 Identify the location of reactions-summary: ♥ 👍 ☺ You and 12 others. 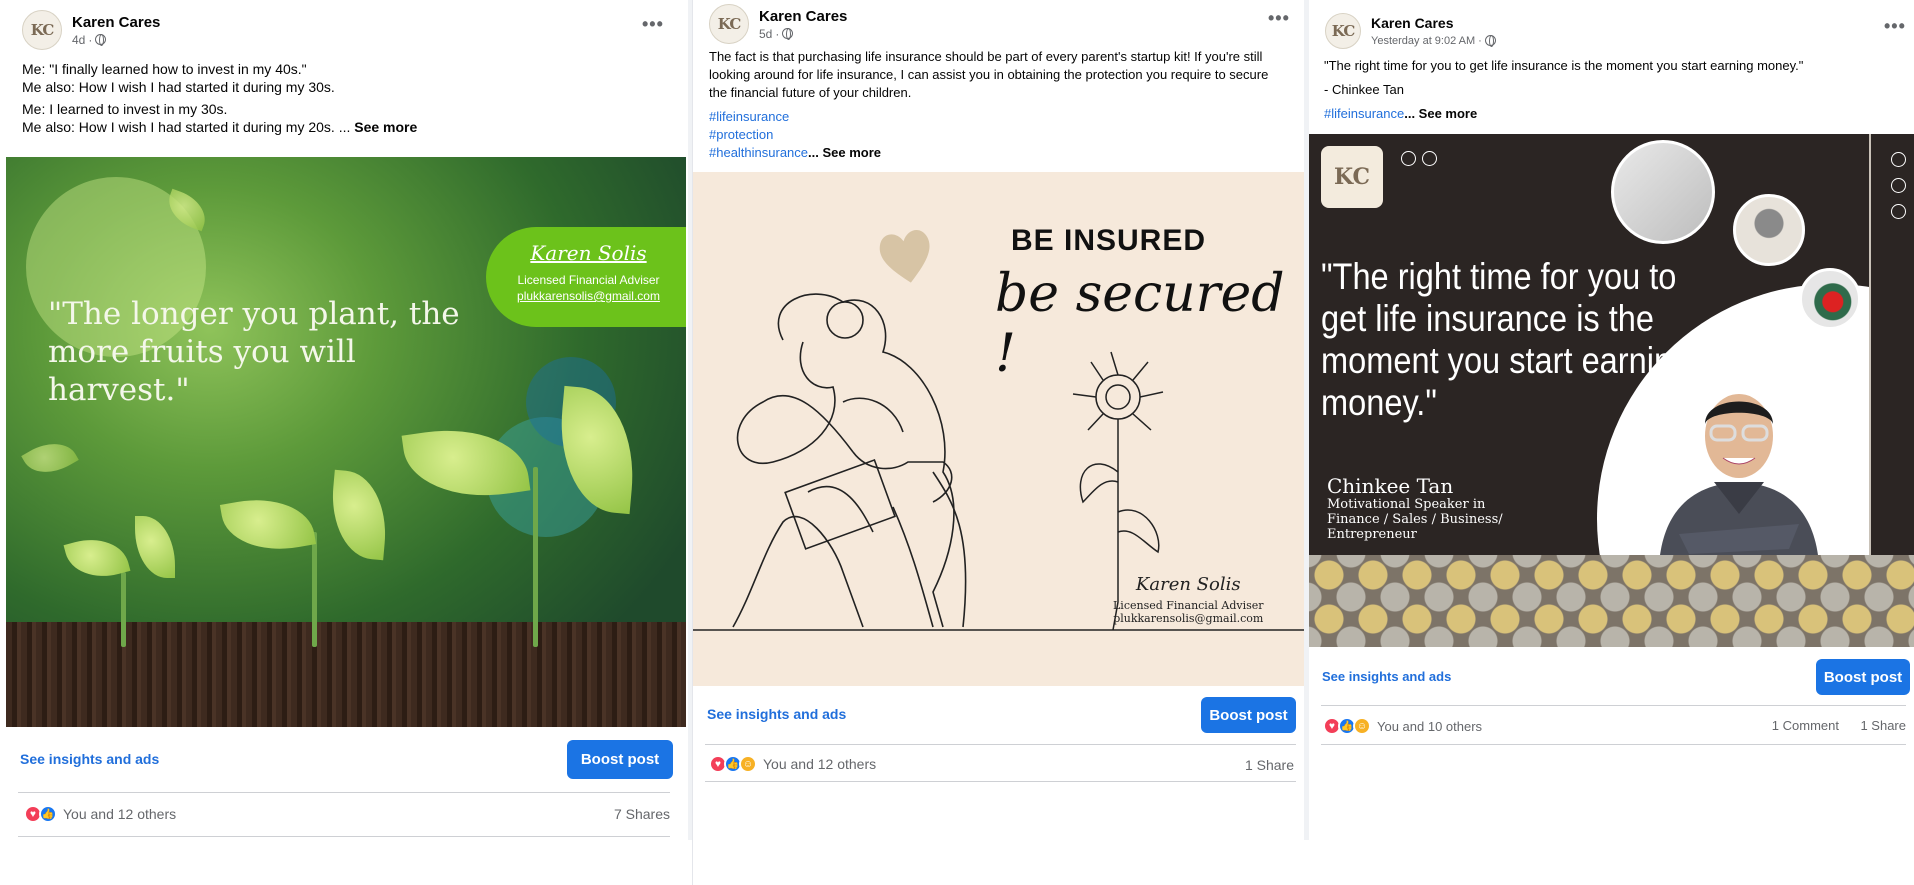
(792, 764).